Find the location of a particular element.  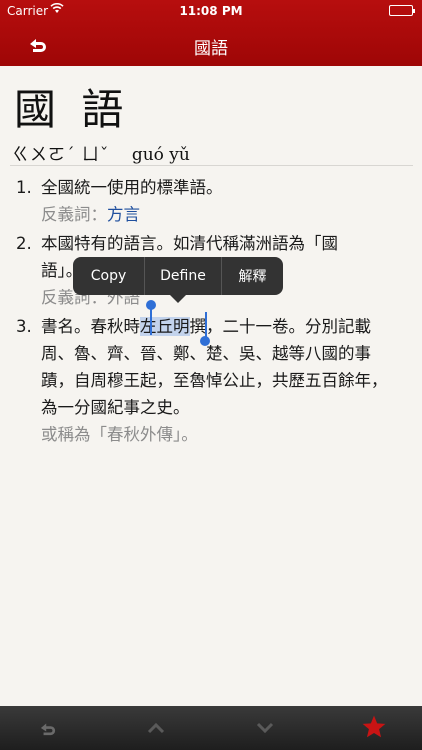

previous-button is located at coordinates (156, 728).